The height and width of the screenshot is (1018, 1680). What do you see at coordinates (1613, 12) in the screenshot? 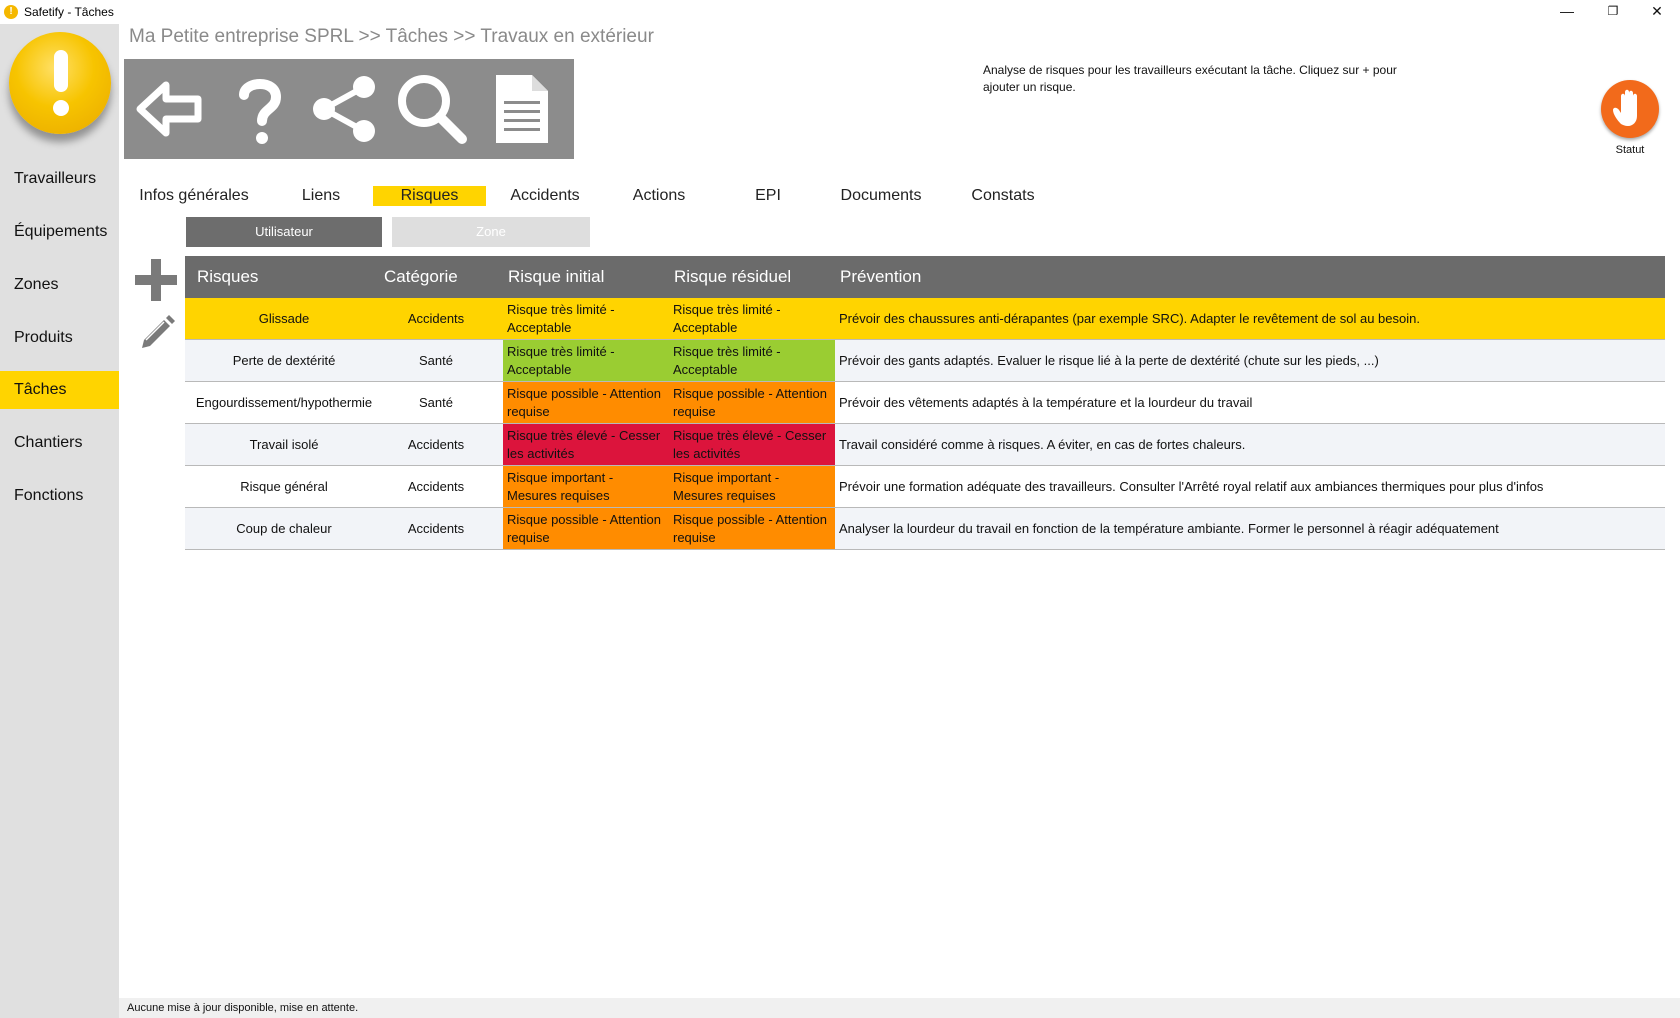
I see `restore-button: ❐` at bounding box center [1613, 12].